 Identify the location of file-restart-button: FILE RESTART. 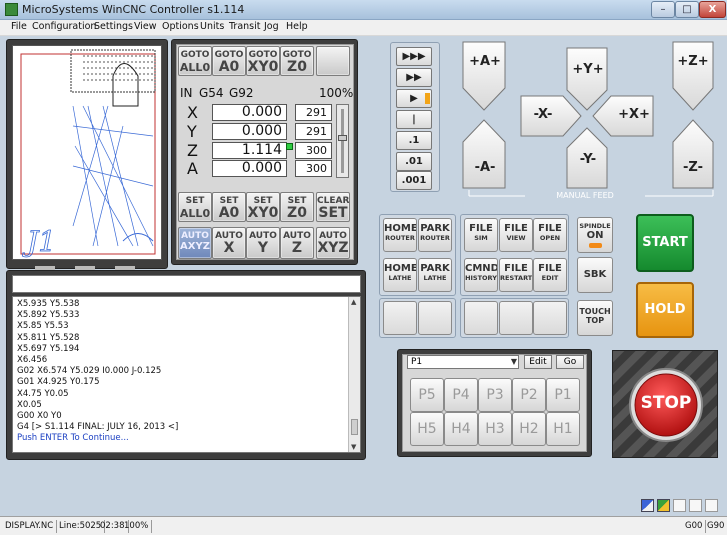
(516, 275).